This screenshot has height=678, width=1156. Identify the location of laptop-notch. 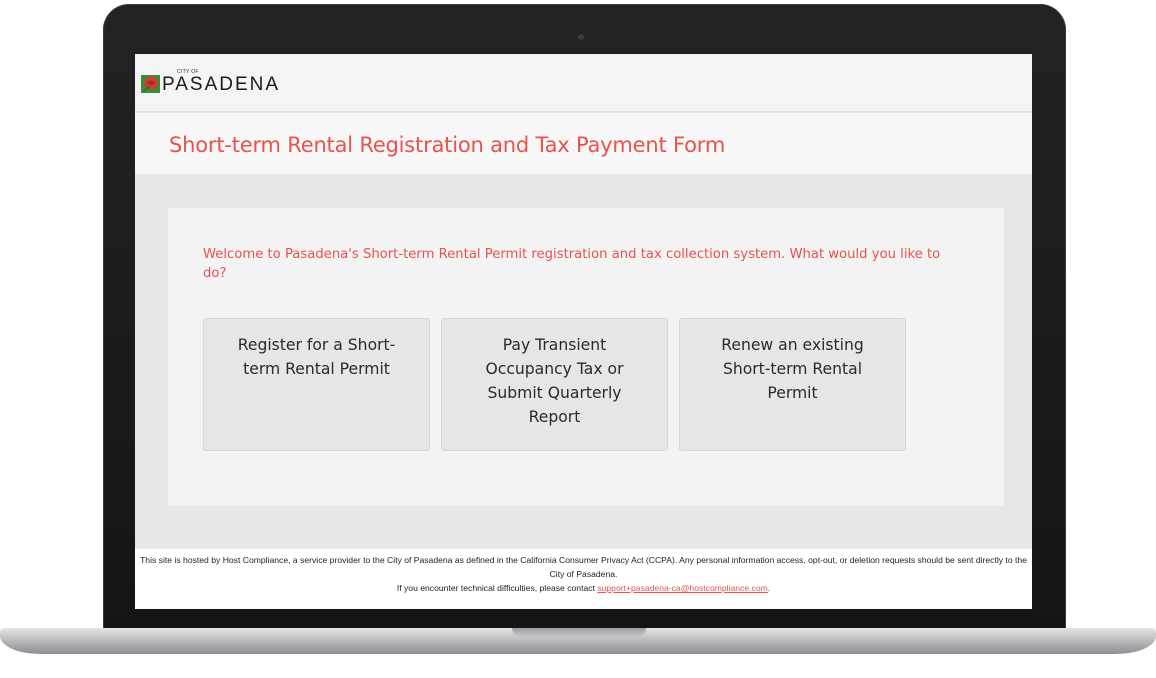
(579, 632).